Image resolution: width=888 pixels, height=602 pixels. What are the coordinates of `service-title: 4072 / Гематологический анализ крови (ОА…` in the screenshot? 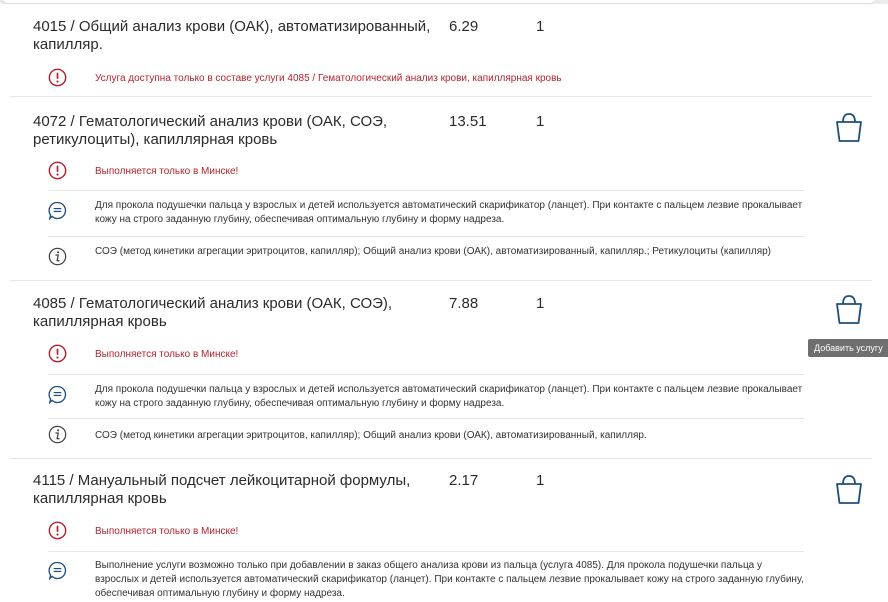 It's located at (210, 130).